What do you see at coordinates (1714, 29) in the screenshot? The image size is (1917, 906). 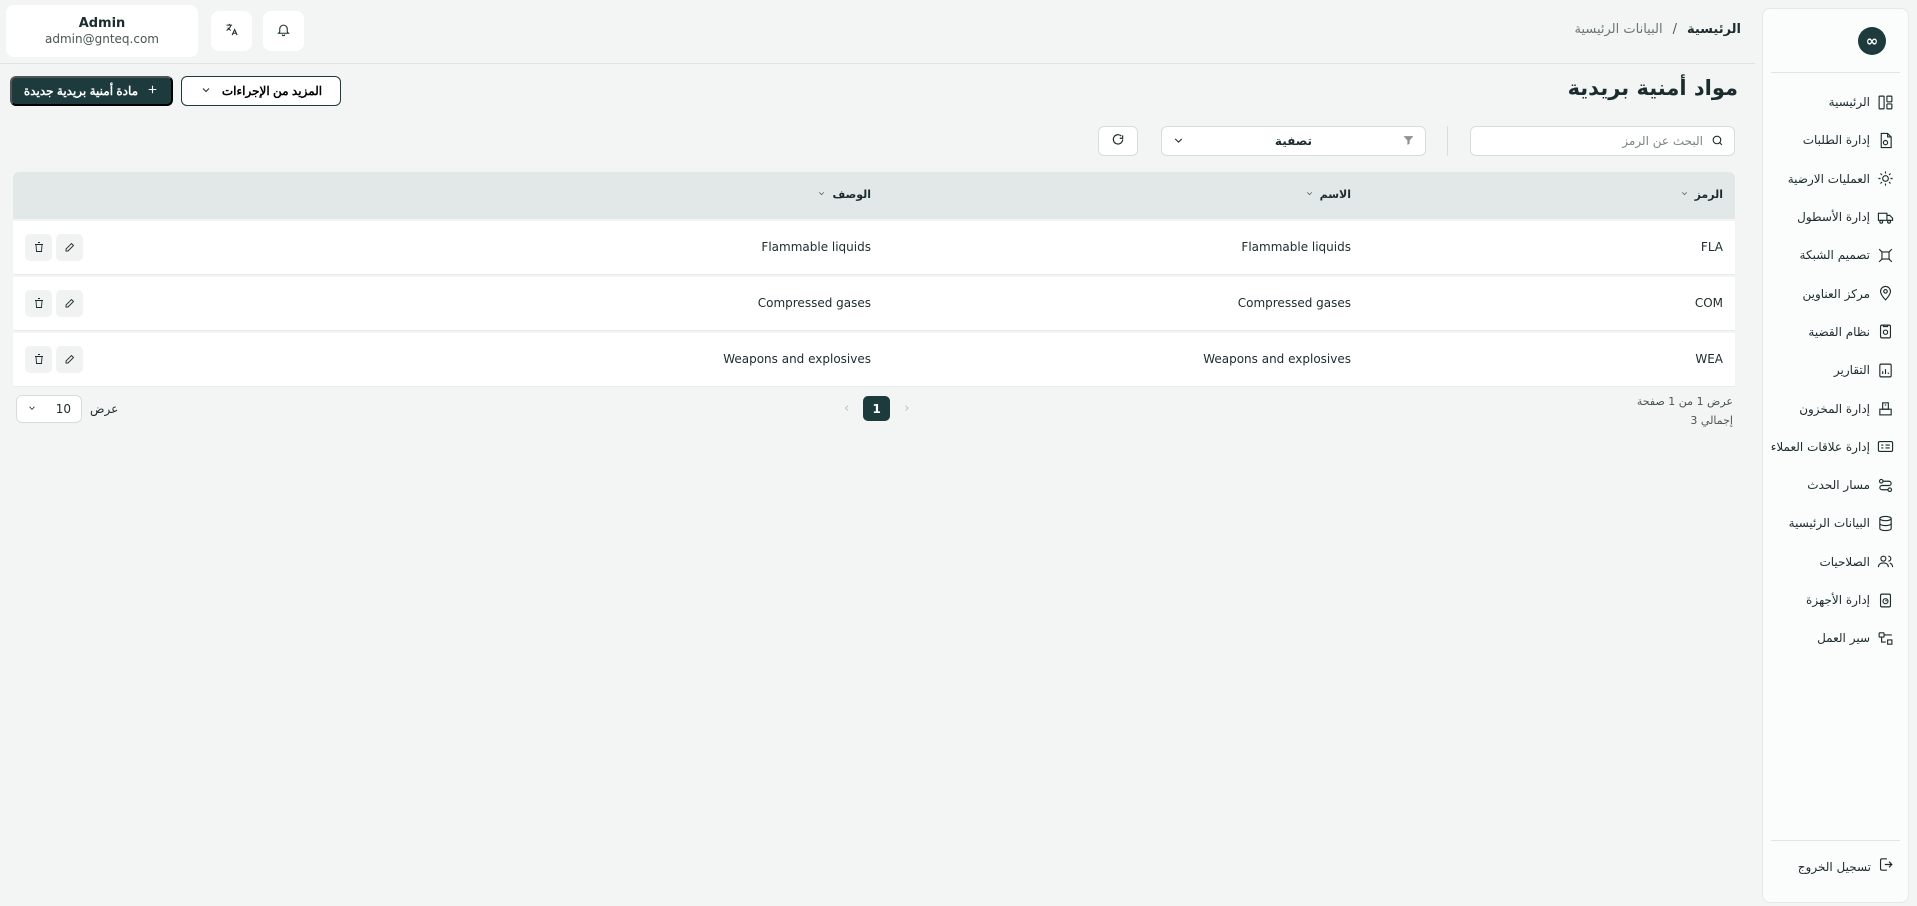 I see `breadcrumb-home: الرئيسية` at bounding box center [1714, 29].